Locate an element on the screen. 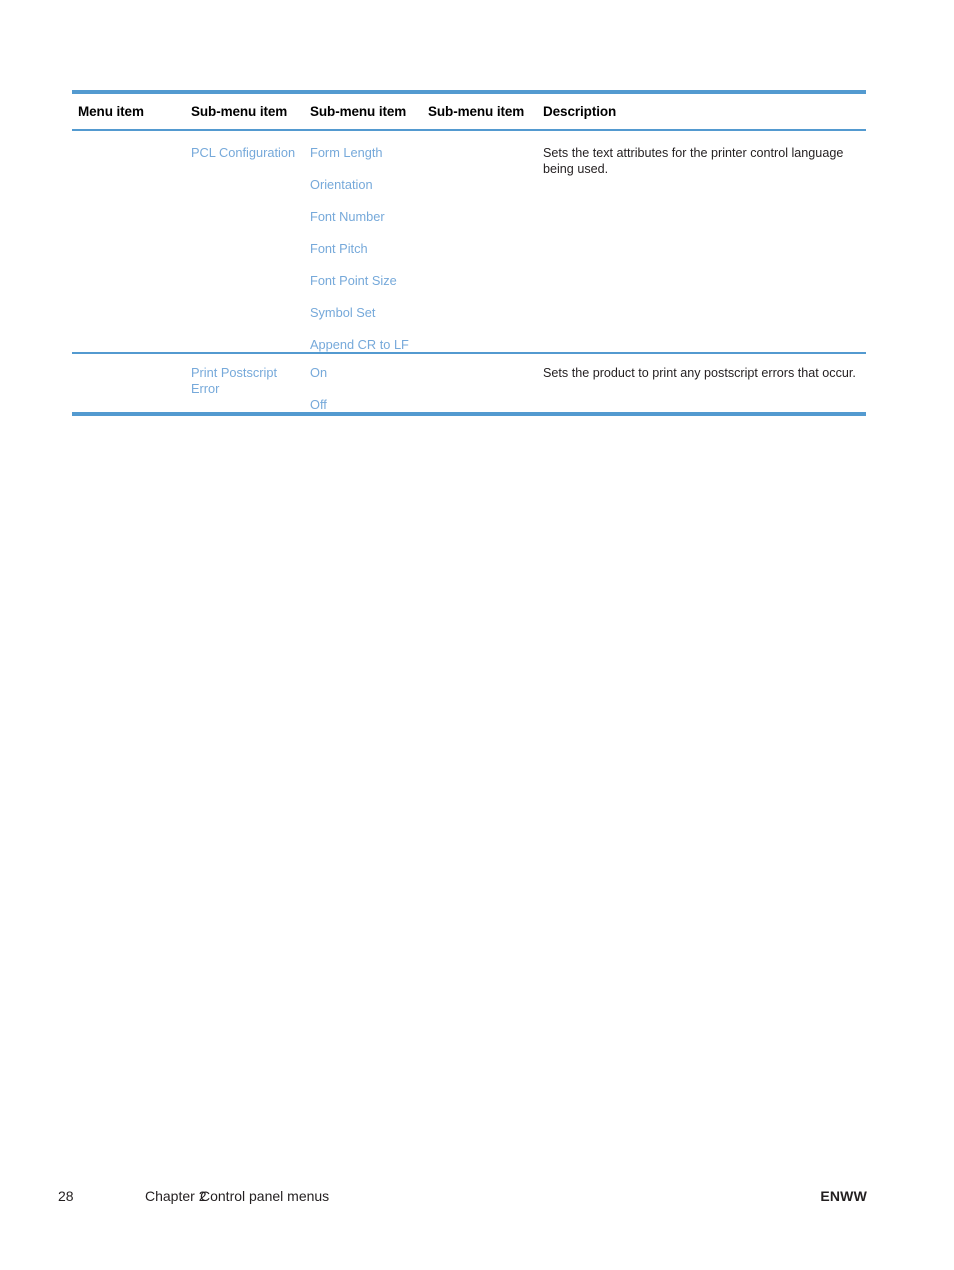 The image size is (954, 1270). cell-sub-menu-item-2: Font Number is located at coordinates (366, 217).